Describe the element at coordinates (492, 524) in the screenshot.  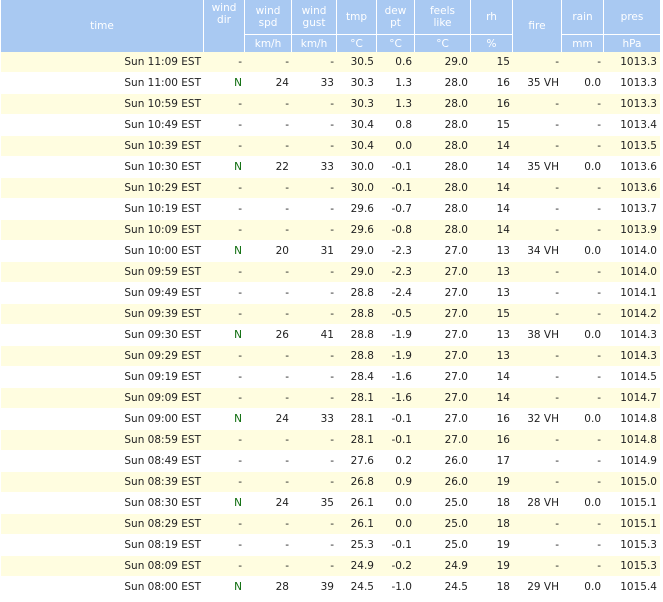
I see `cell-rh: 18` at that location.